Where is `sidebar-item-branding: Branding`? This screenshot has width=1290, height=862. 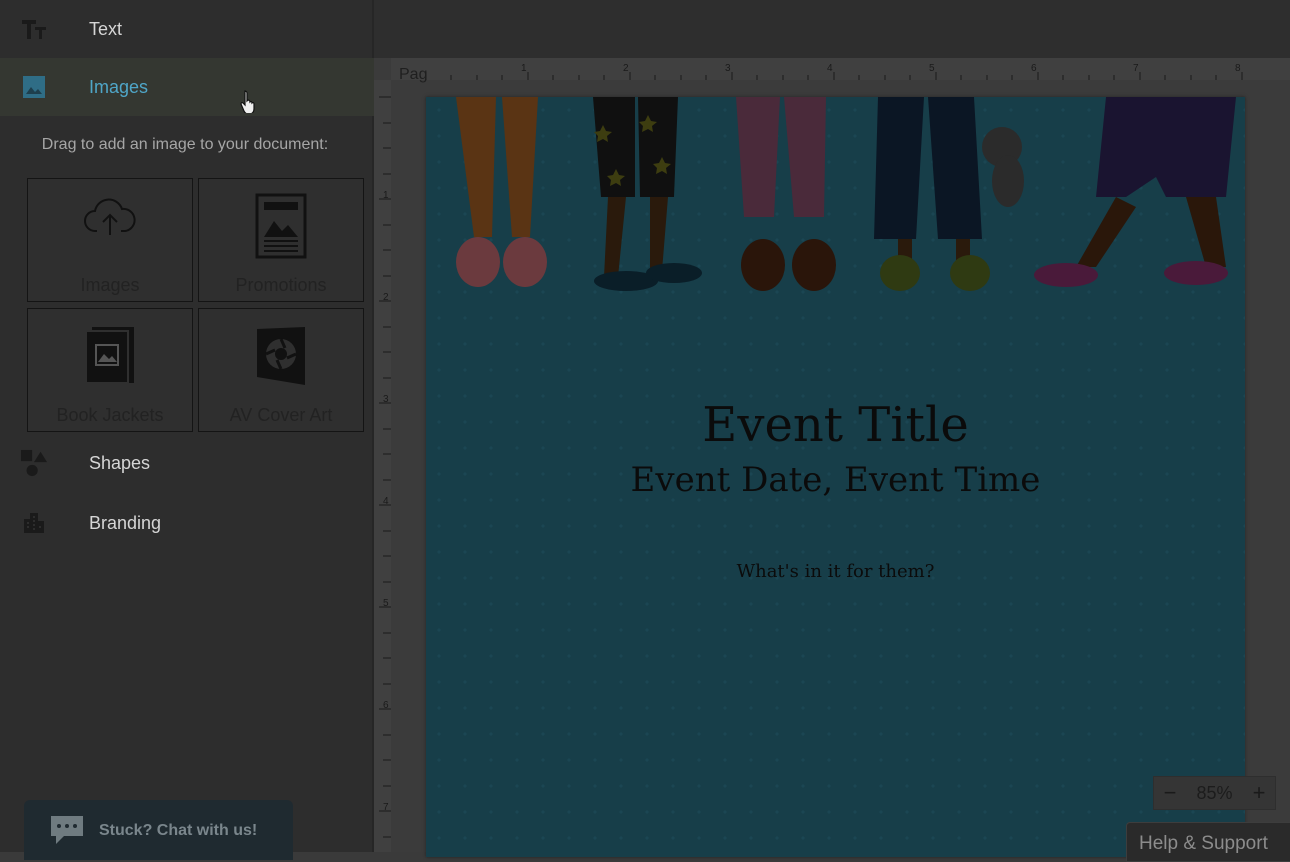
sidebar-item-branding: Branding is located at coordinates (187, 523).